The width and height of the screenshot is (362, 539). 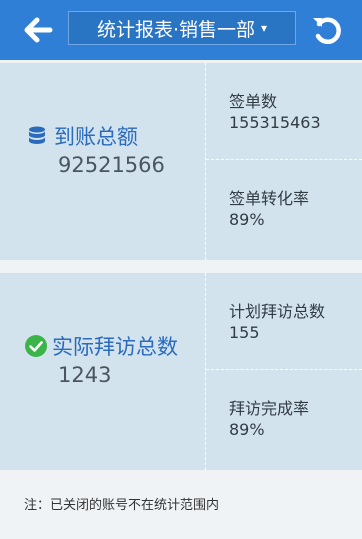 I want to click on signed-count-label: 签单数, so click(x=253, y=101).